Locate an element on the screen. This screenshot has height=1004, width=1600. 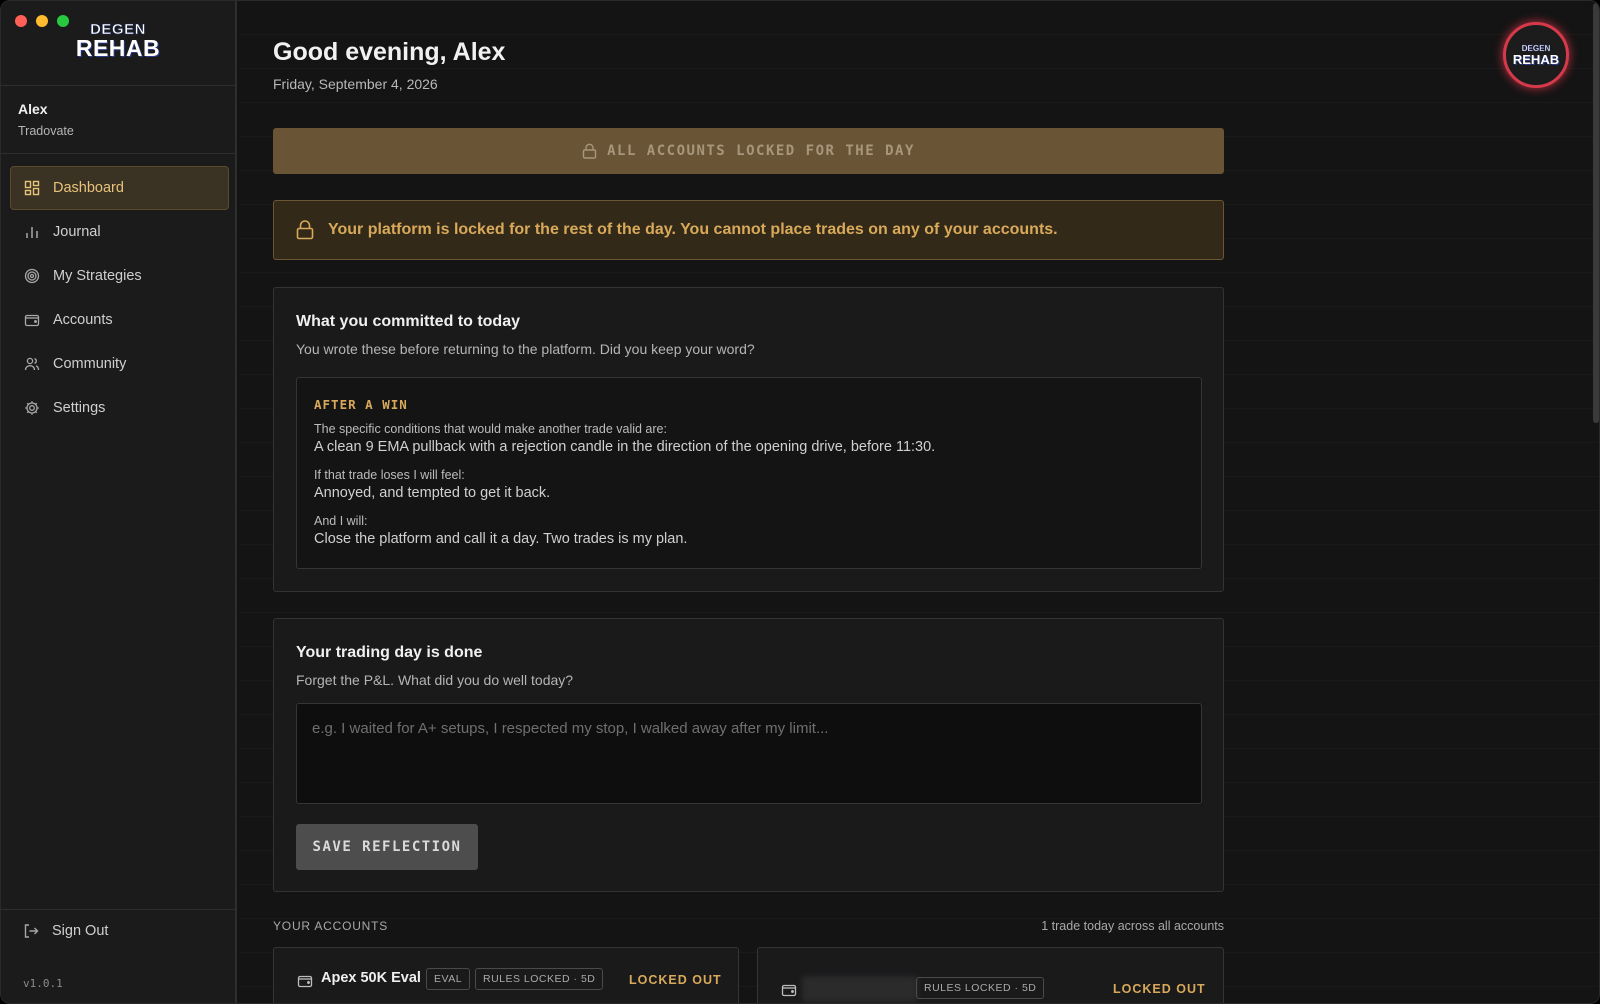
window-controls is located at coordinates (42, 21).